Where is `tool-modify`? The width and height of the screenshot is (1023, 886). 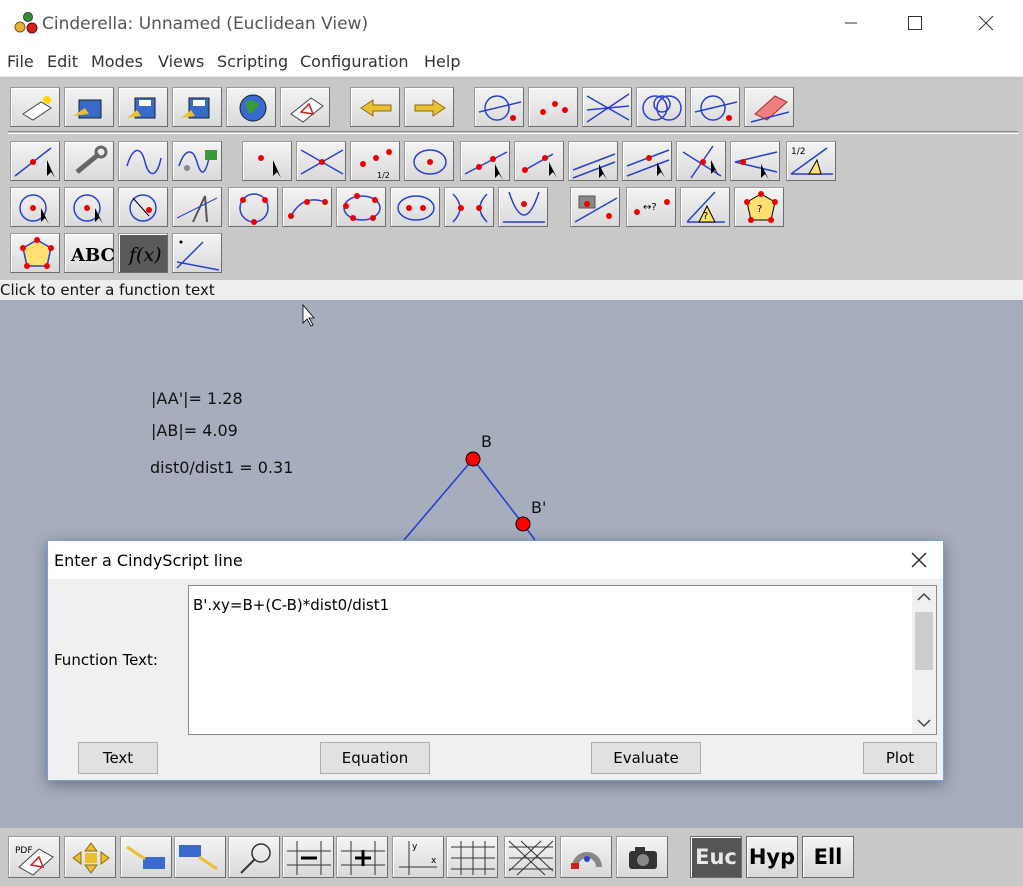 tool-modify is located at coordinates (89, 161).